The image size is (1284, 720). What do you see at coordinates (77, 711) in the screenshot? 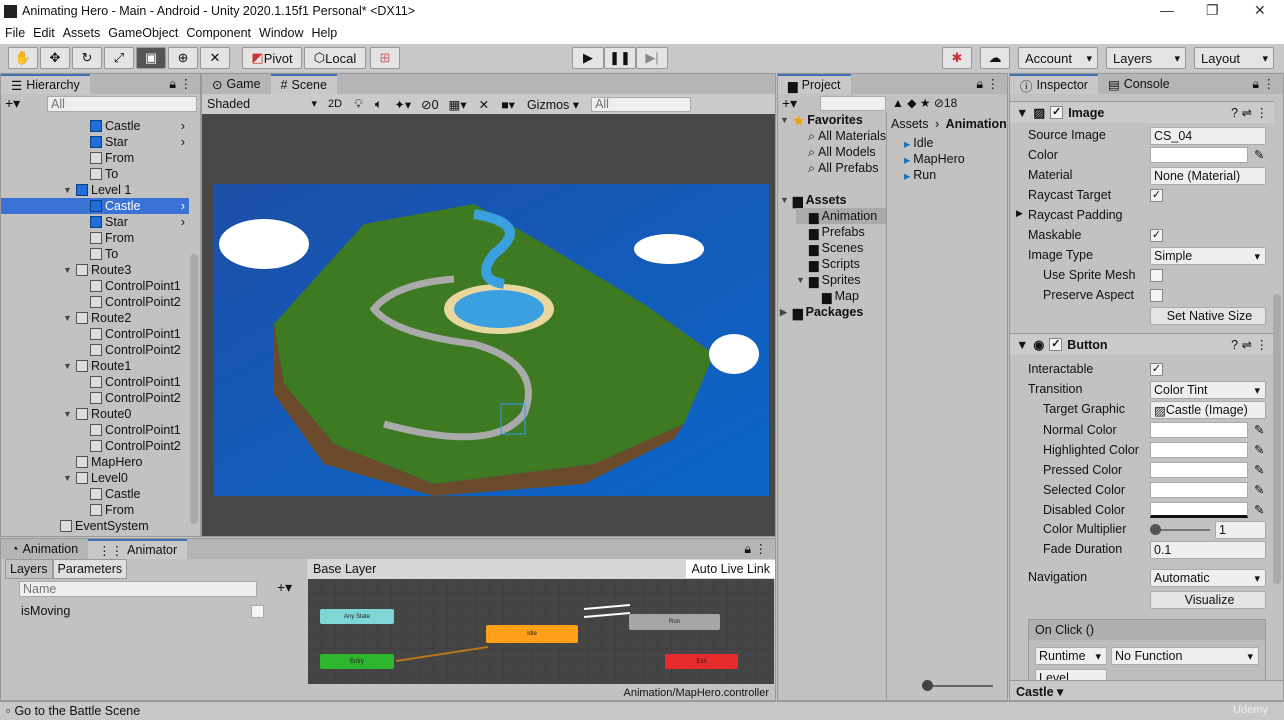
I see `status-message: Go to the Battle Scene` at bounding box center [77, 711].